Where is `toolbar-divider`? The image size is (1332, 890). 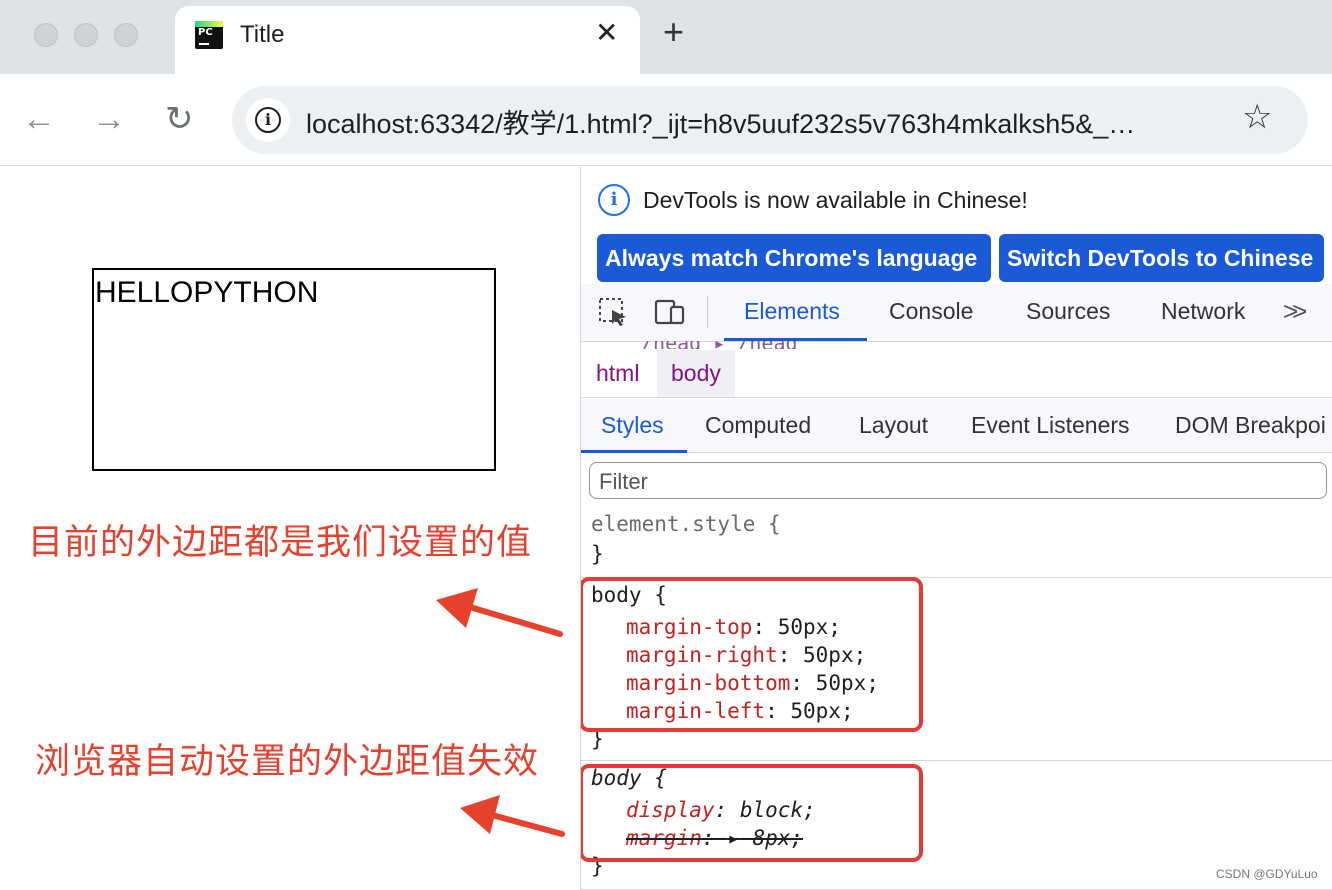
toolbar-divider is located at coordinates (707, 312).